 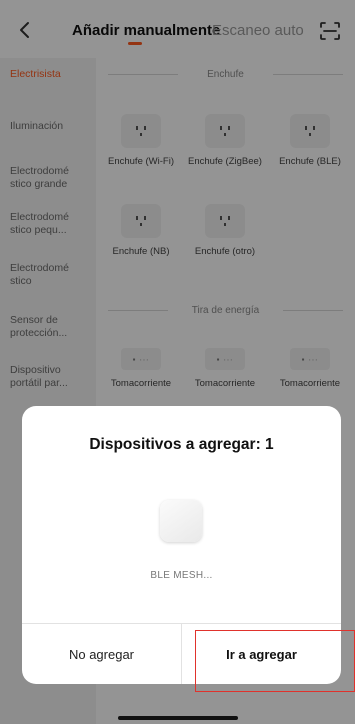 I want to click on dialog-title: Dispositivos a agregar: 1, so click(x=181, y=444).